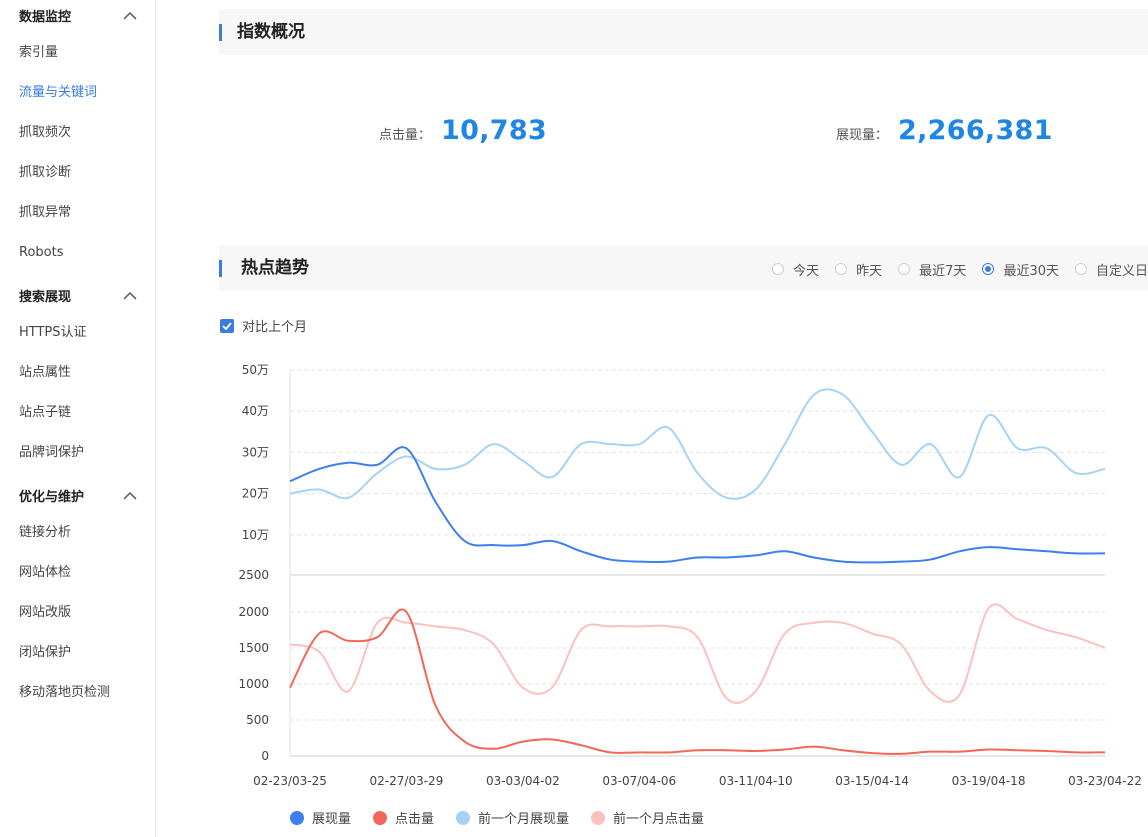 The image size is (1148, 837). What do you see at coordinates (639, 781) in the screenshot?
I see `x-tick-label: 03-07/04-06` at bounding box center [639, 781].